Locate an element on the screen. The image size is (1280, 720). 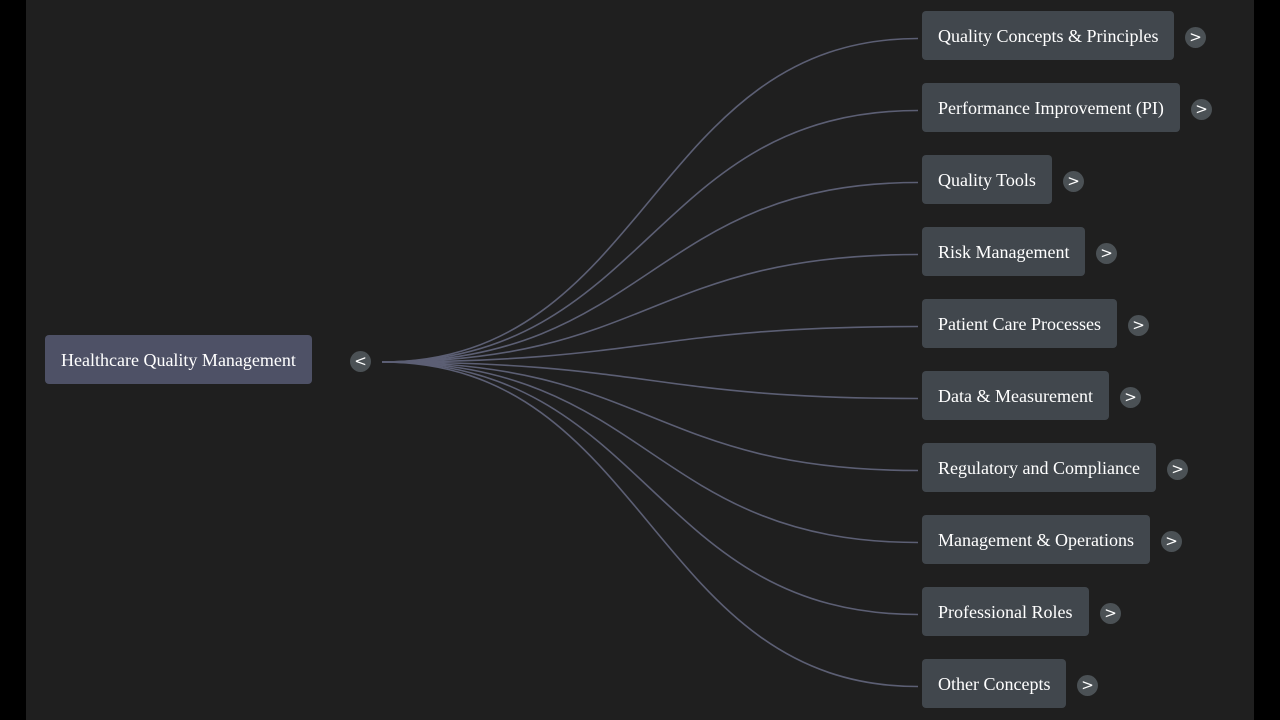
child-node: Quality Tools is located at coordinates (987, 179).